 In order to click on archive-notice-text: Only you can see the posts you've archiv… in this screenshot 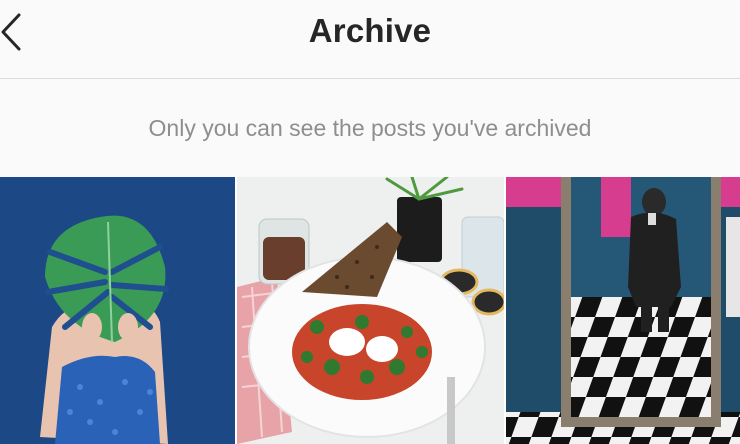, I will do `click(370, 128)`.